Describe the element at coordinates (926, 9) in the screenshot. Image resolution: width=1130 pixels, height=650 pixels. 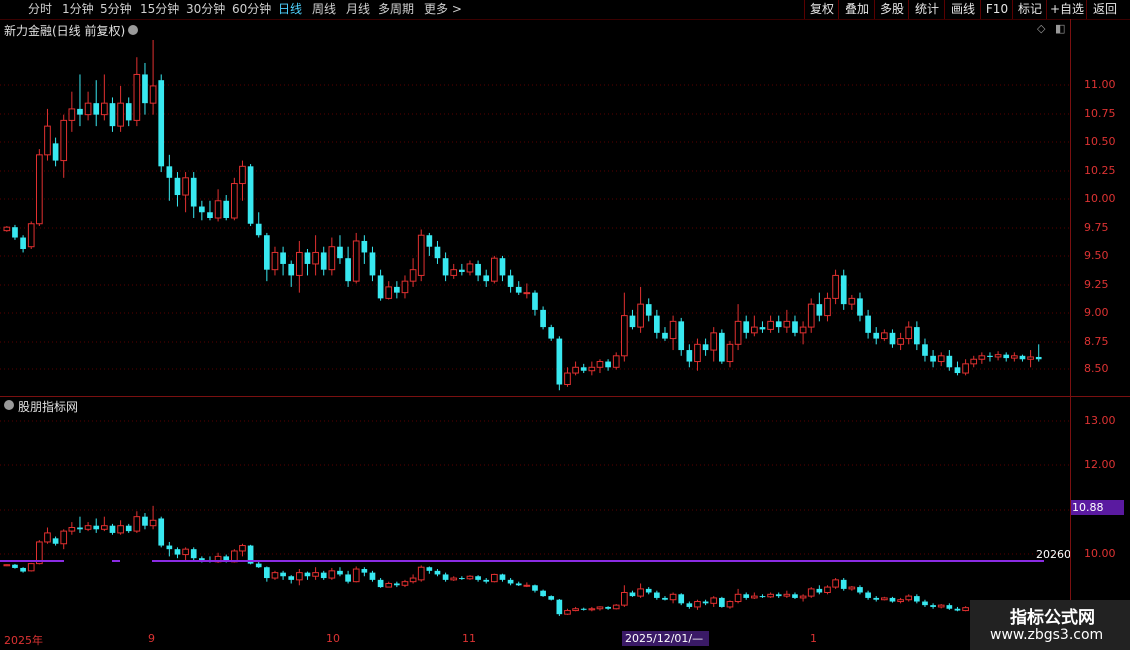
I see `toolbar-button: 统计` at that location.